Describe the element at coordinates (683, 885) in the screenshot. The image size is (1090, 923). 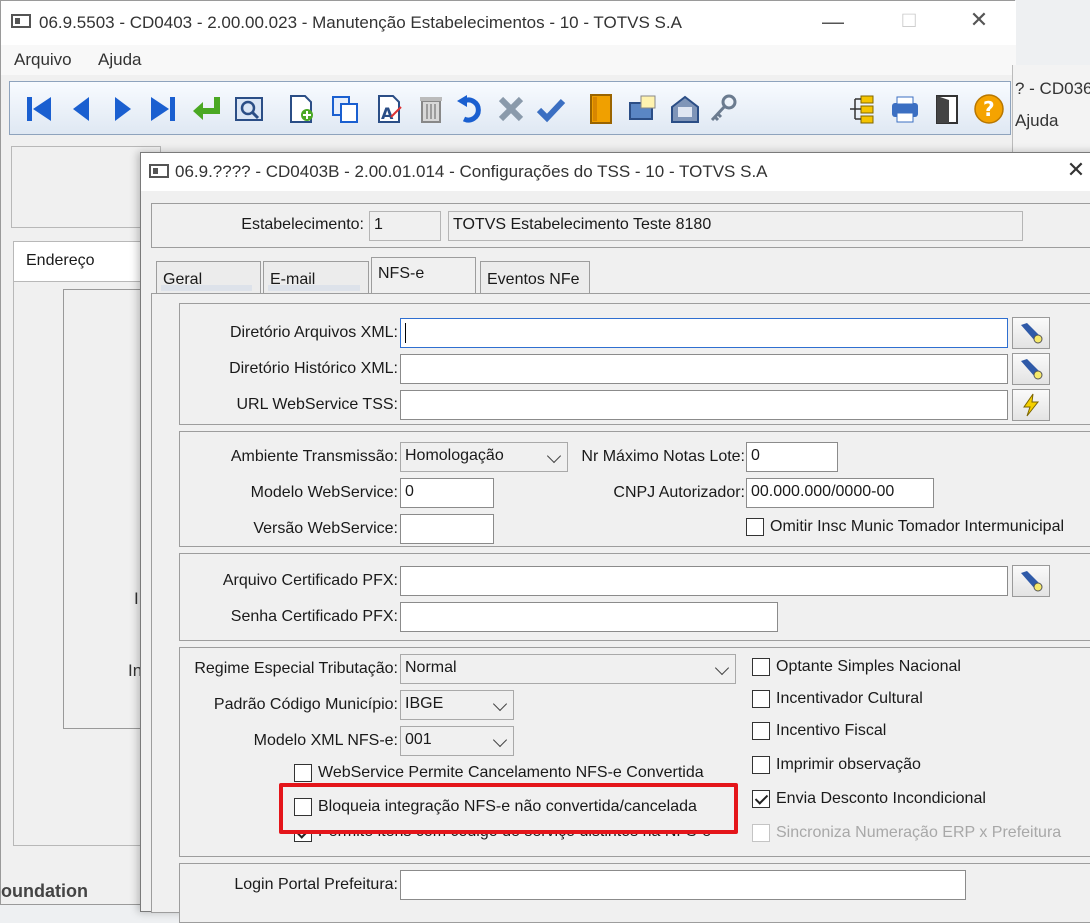
I see `login-input` at that location.